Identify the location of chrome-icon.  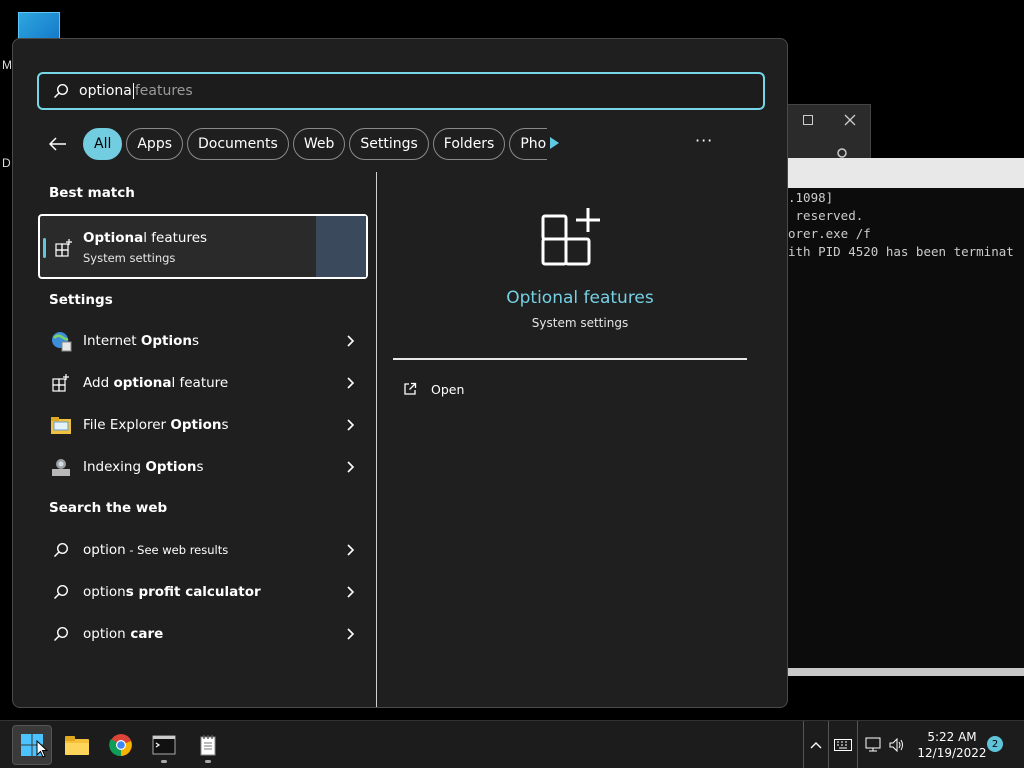
(120, 745).